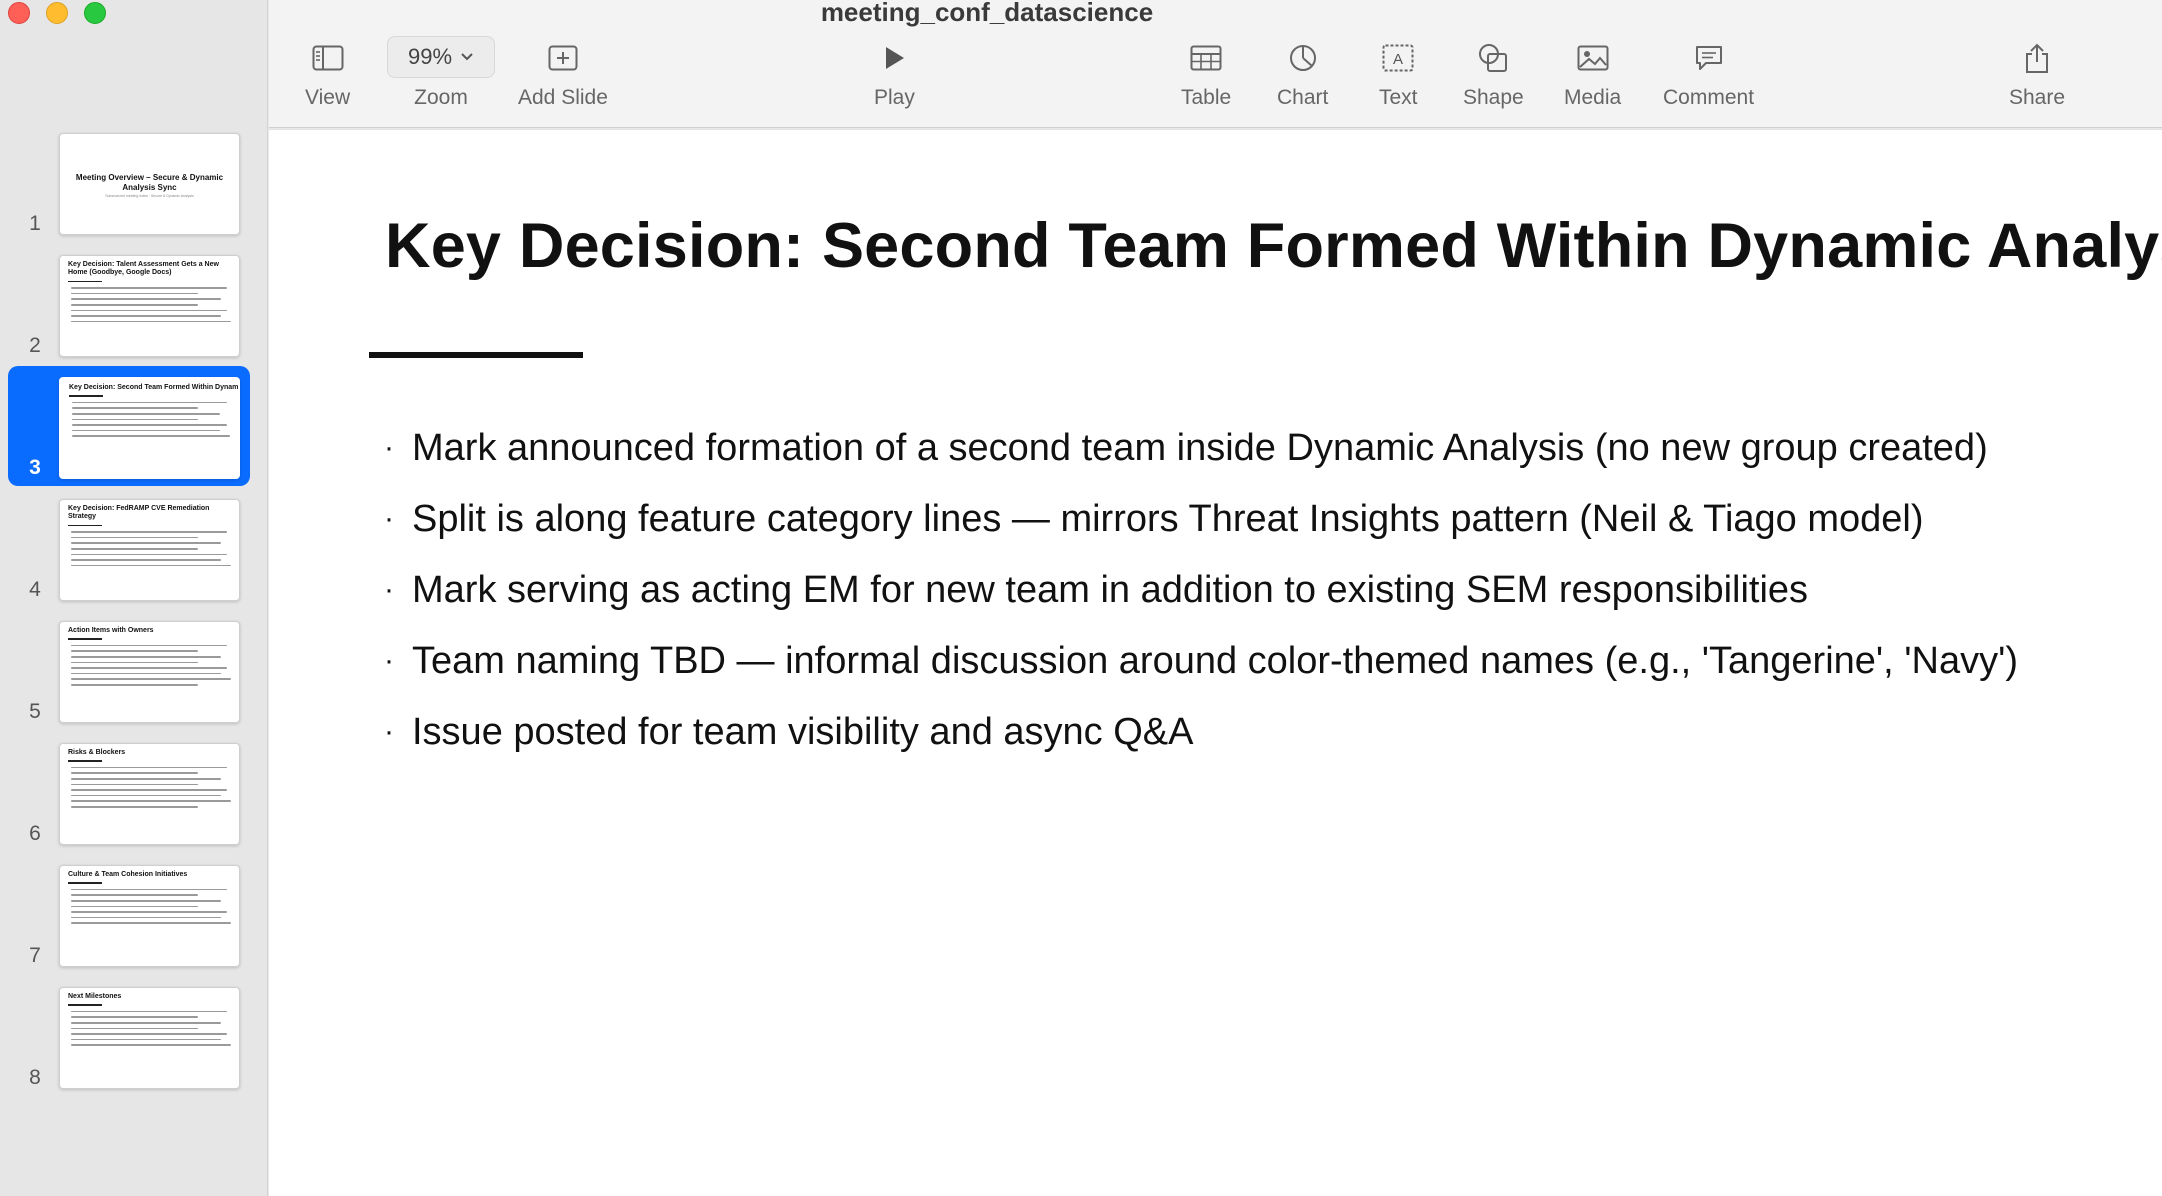  What do you see at coordinates (97, 752) in the screenshot?
I see `thumbnail-title: Risks & Blockers` at bounding box center [97, 752].